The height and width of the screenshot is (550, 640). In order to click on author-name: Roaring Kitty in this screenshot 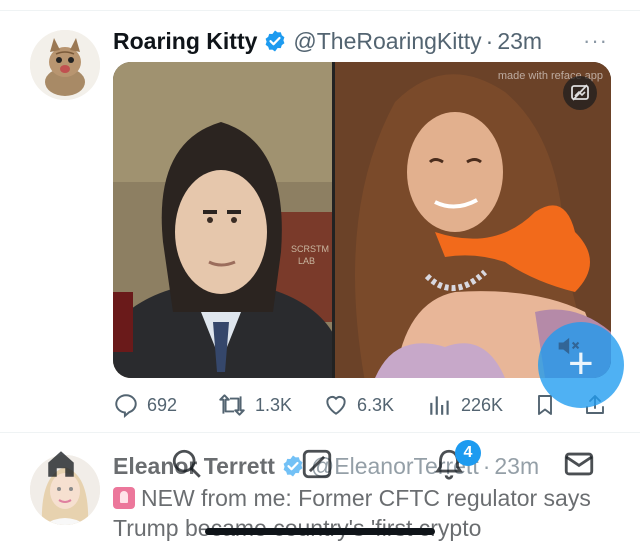, I will do `click(185, 41)`.